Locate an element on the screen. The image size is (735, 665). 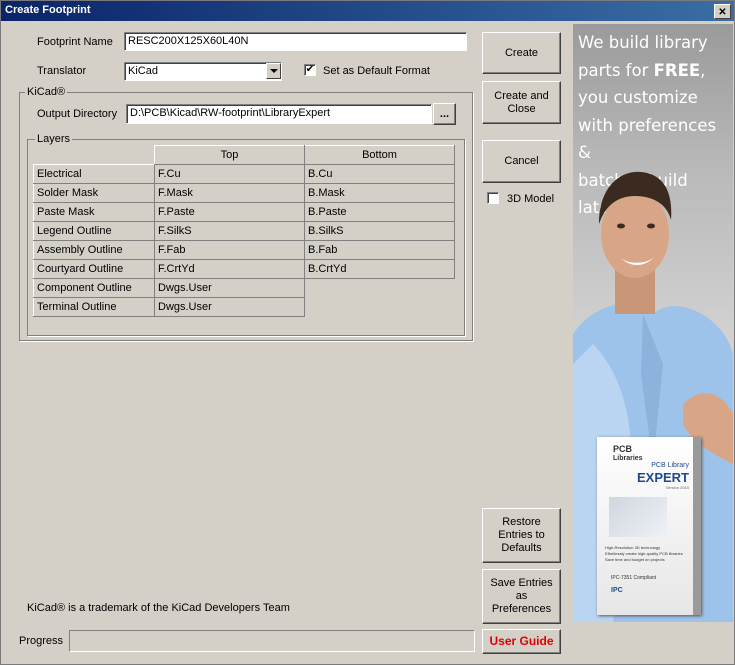
row-label: Legend Outline is located at coordinates (94, 231).